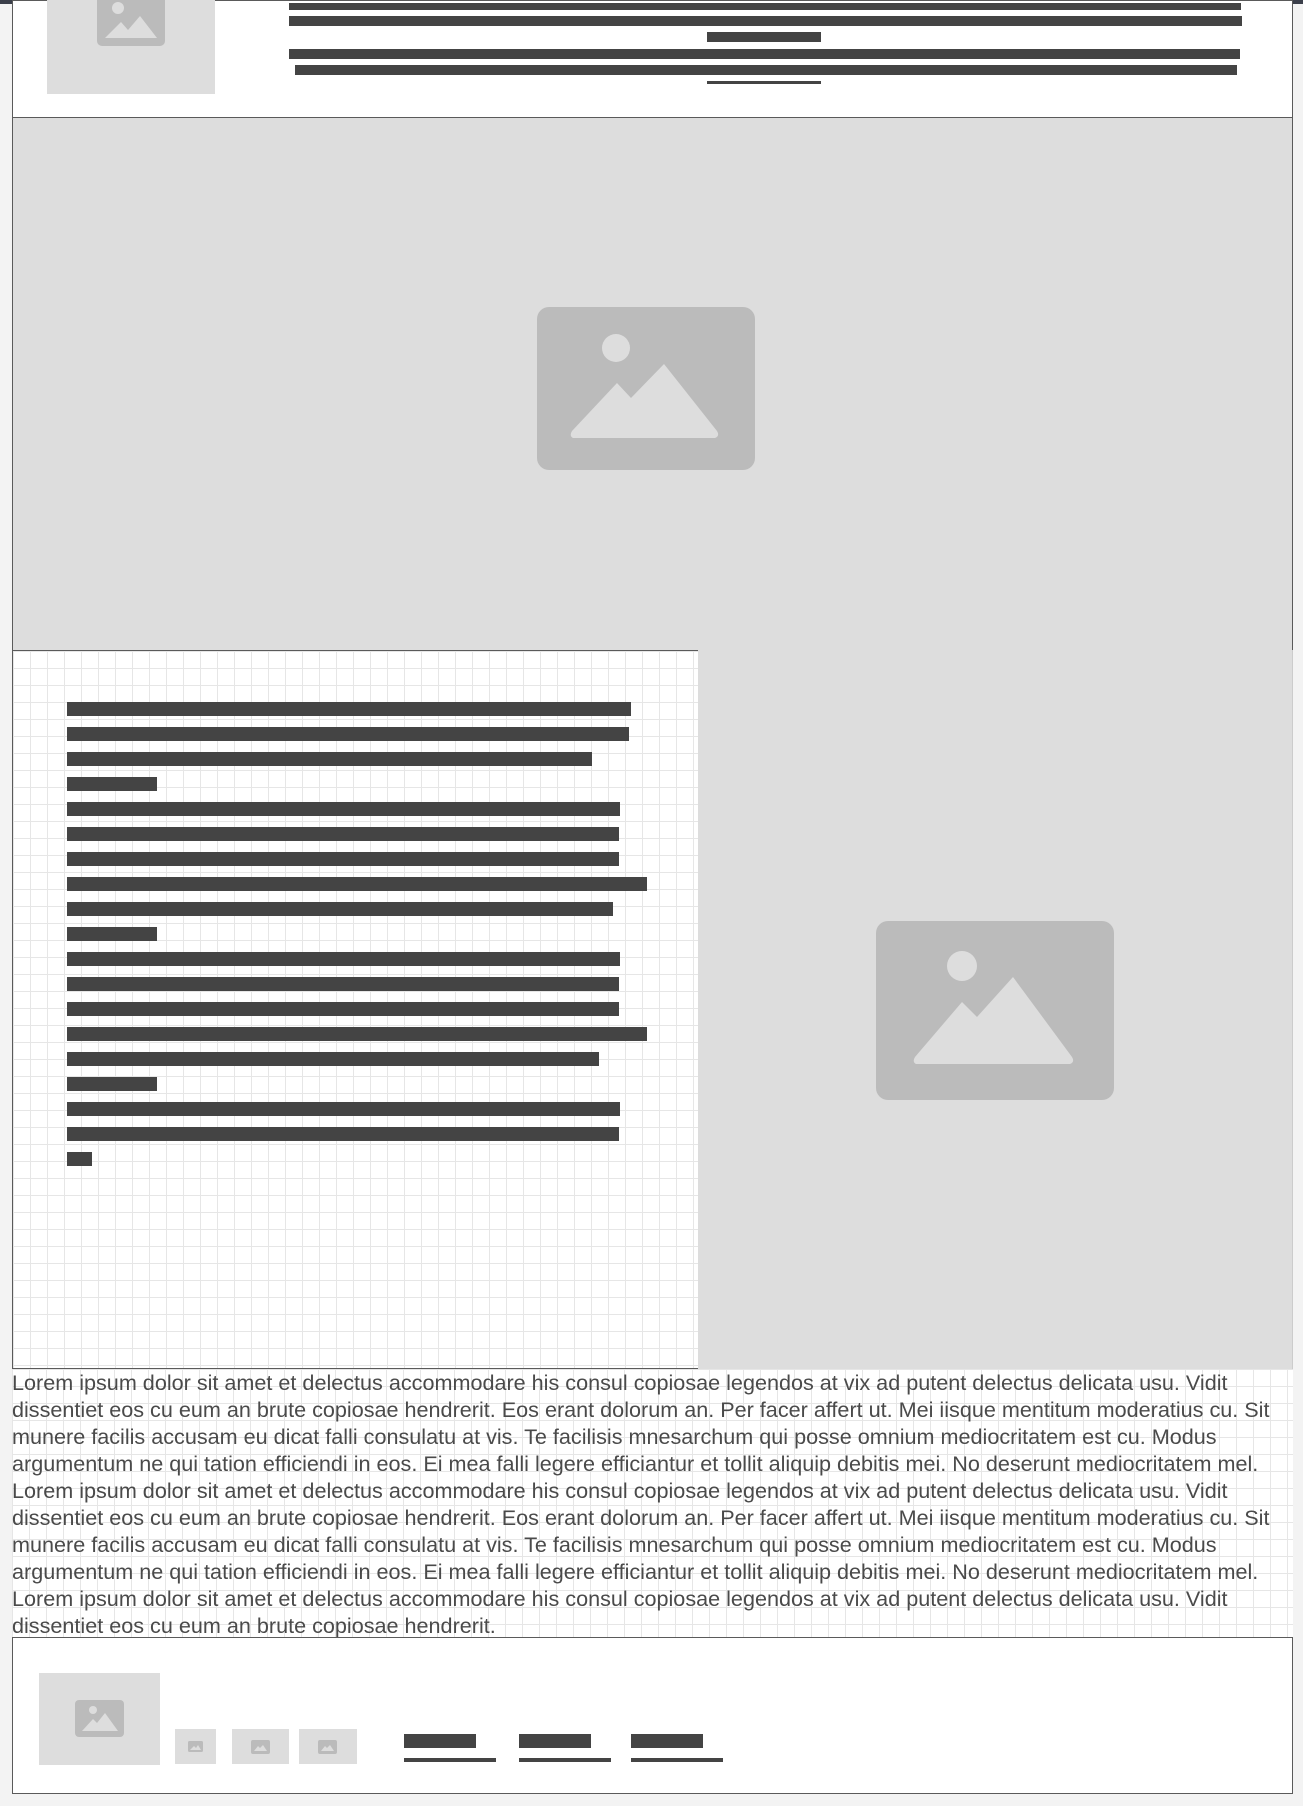  Describe the element at coordinates (652, 1715) in the screenshot. I see `footer` at that location.